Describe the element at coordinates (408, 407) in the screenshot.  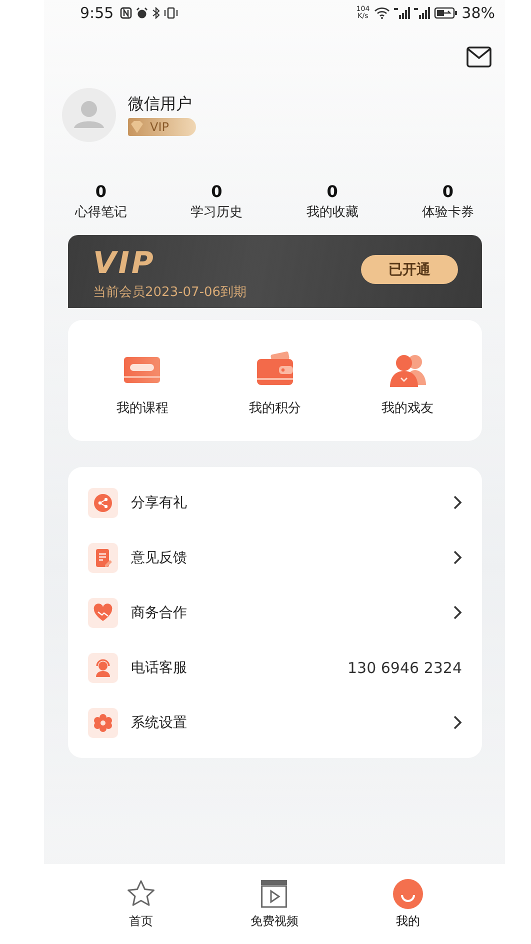
I see `shortcut-label: 我的戏友` at that location.